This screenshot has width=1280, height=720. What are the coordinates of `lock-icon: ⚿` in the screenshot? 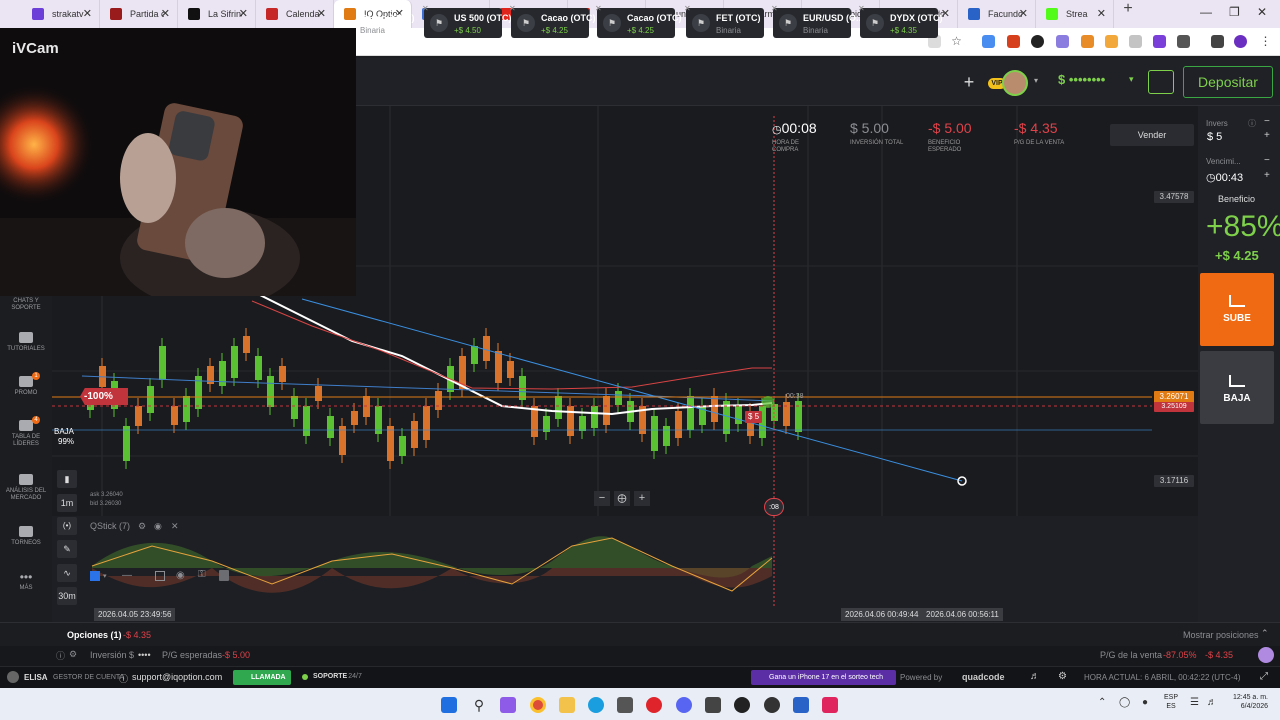 It's located at (202, 574).